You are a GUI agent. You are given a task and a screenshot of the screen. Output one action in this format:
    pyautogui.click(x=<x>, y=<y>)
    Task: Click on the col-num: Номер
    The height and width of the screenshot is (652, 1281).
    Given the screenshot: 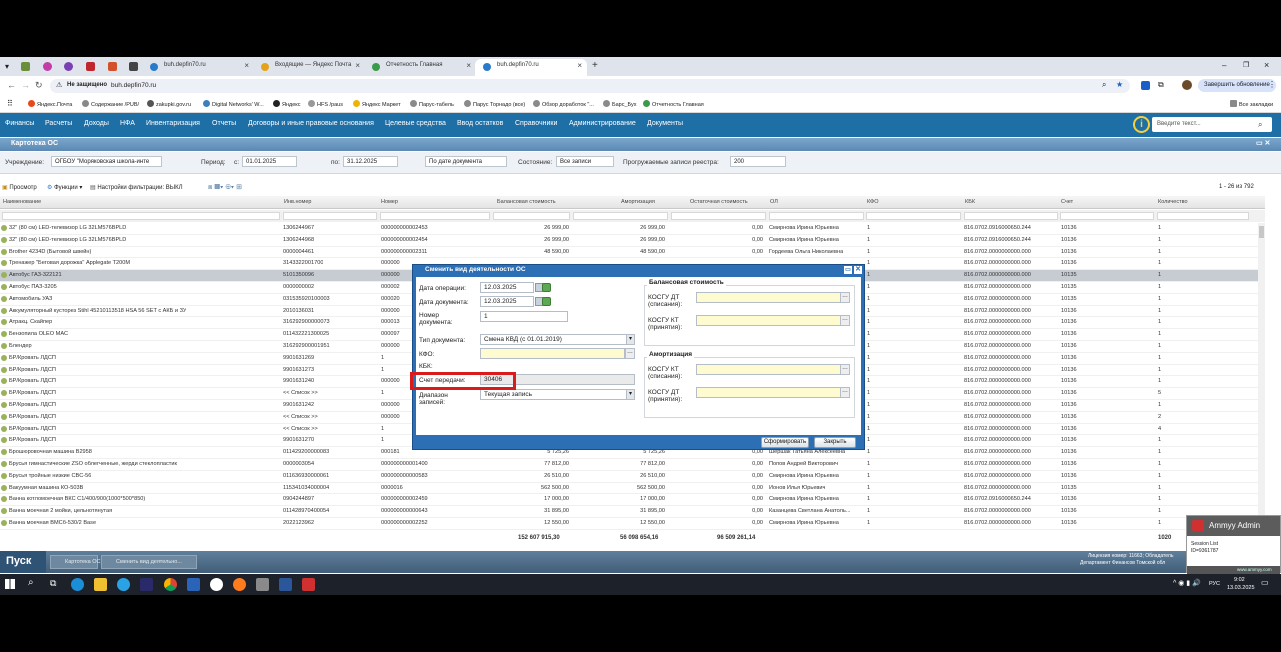 What is the action you would take?
    pyautogui.click(x=389, y=202)
    